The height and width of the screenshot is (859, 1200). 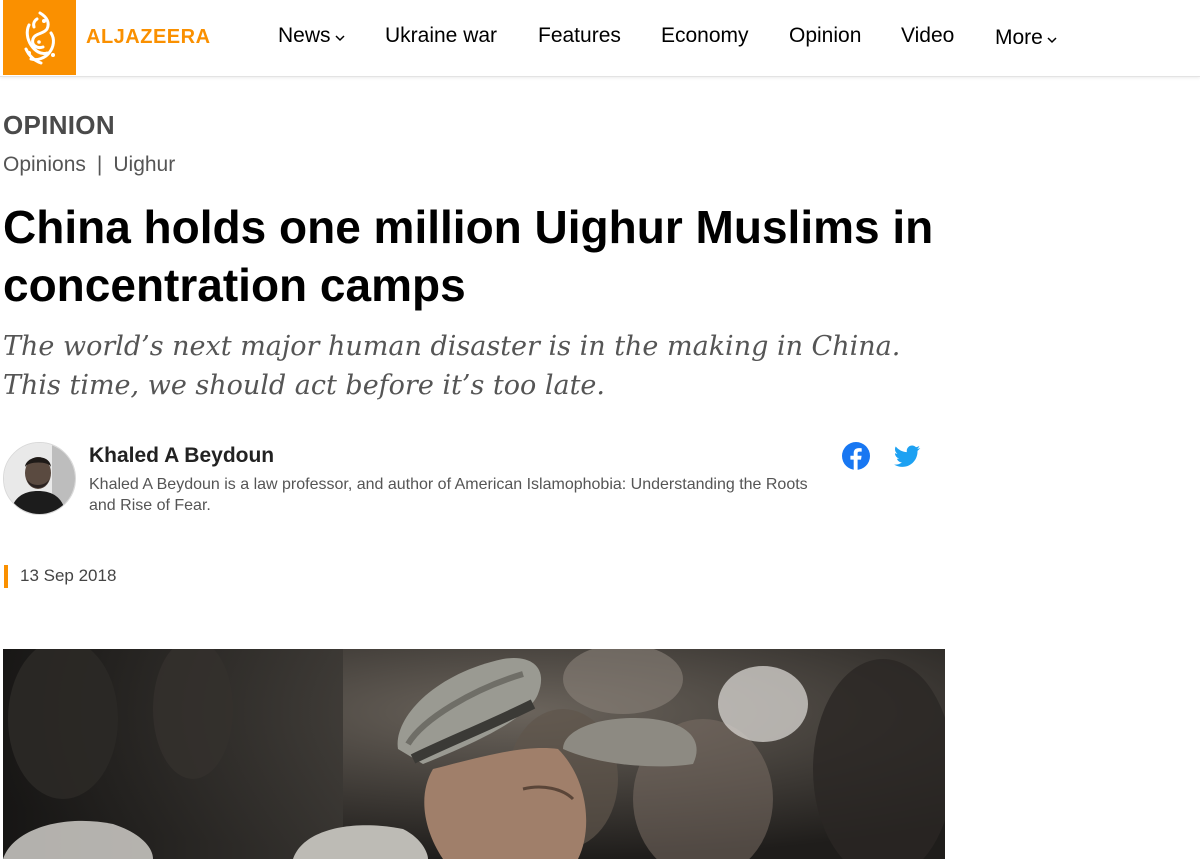 I want to click on nav-item-features: Features, so click(x=579, y=36).